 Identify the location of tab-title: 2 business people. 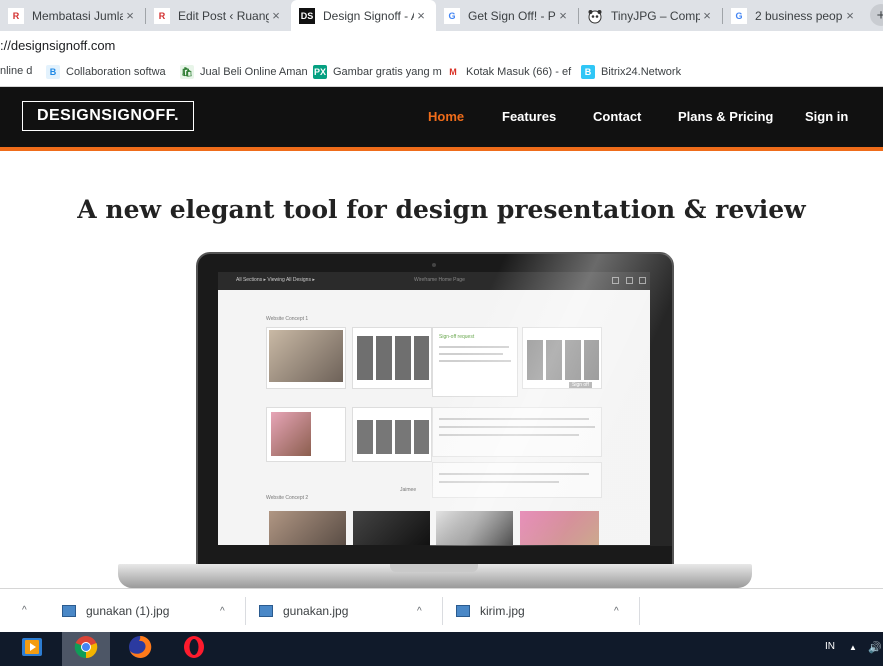
(799, 15).